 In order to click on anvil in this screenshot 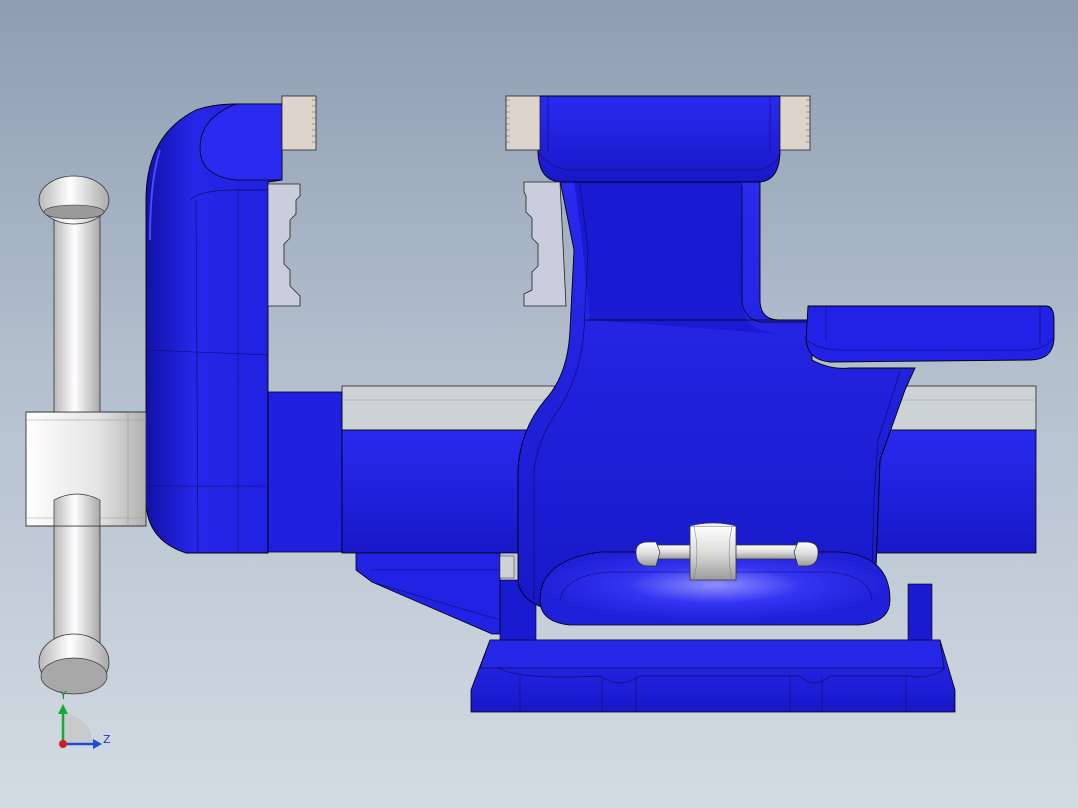, I will do `click(930, 334)`.